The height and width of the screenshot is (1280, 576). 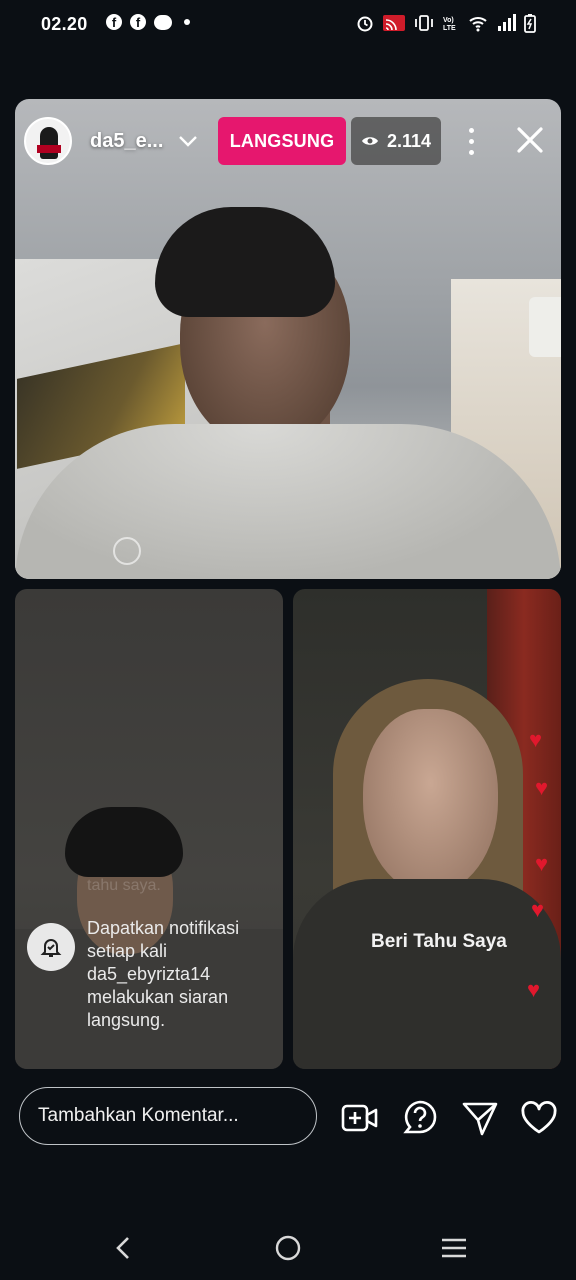 I want to click on dot-icon, so click(x=187, y=22).